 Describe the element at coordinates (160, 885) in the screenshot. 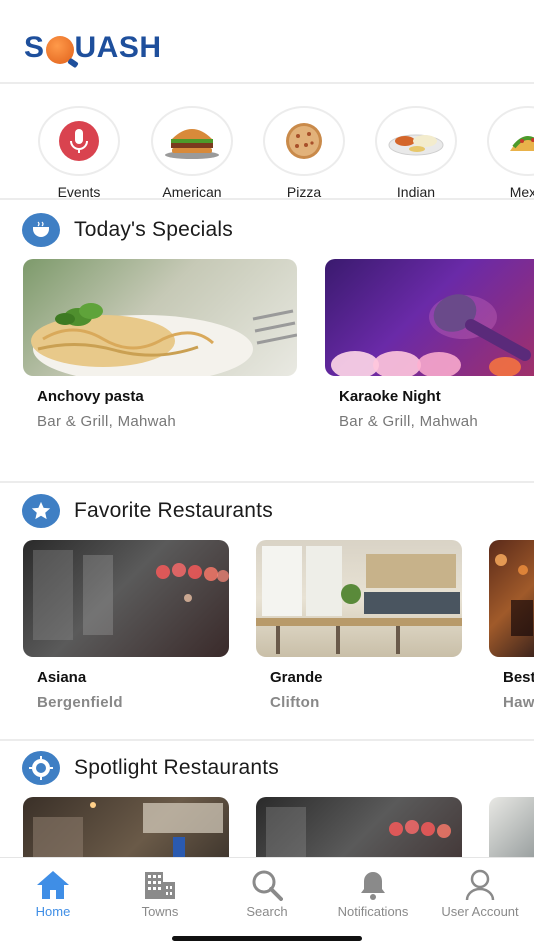

I see `buildings-icon` at that location.